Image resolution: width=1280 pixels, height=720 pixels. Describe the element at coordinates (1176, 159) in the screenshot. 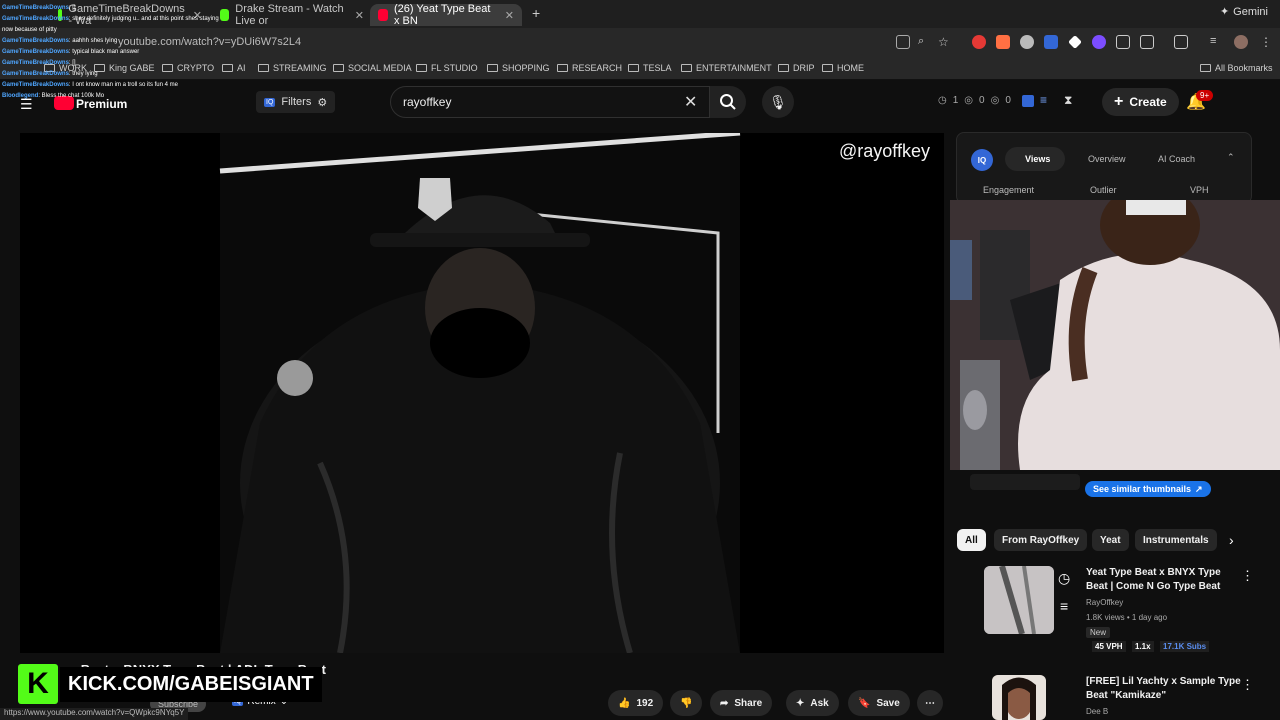

I see `tab-ai-coach: AI Coach` at that location.